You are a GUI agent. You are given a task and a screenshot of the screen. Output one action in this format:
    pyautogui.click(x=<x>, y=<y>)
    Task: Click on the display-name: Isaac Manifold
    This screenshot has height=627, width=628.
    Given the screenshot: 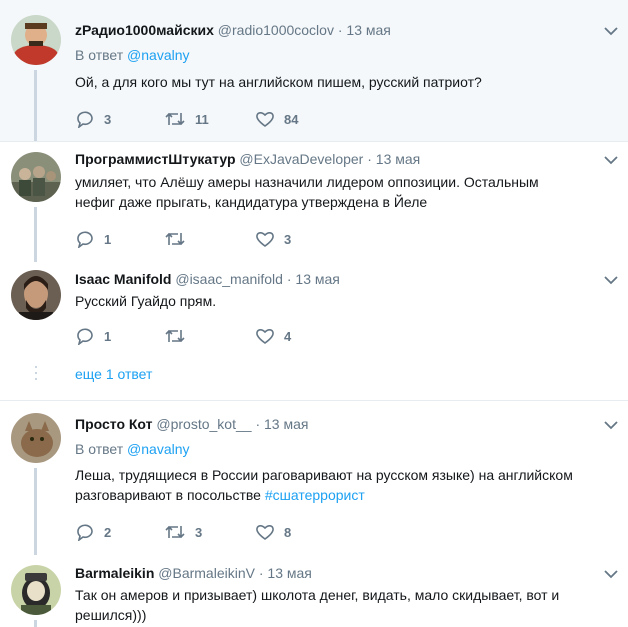 What is the action you would take?
    pyautogui.click(x=123, y=279)
    